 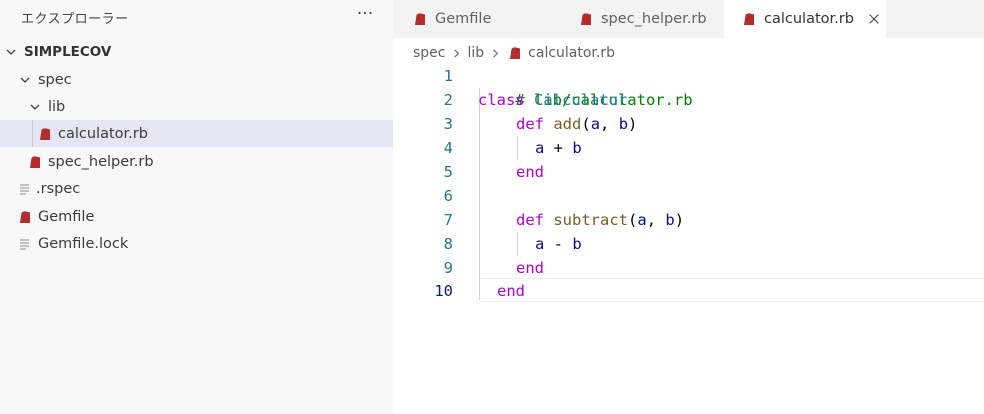 I want to click on tab-spec-helper: spec_helper.rb, so click(x=641, y=19).